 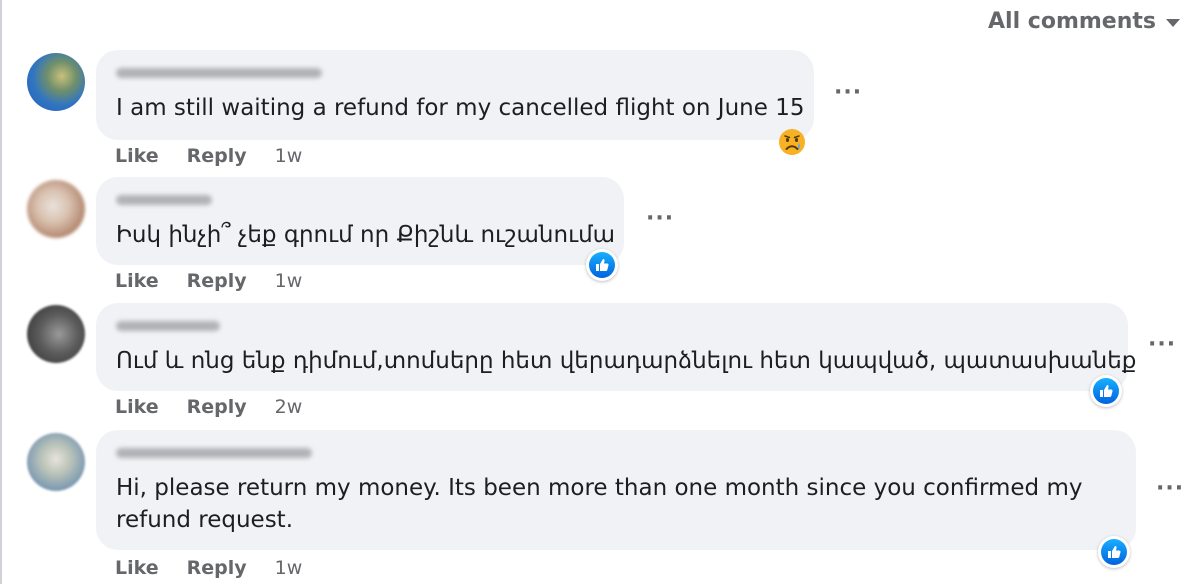 What do you see at coordinates (360, 221) in the screenshot?
I see `comment-bubble: Իսկ ինչի՞ չեք գրում որ Քիշնև ուշանումա` at bounding box center [360, 221].